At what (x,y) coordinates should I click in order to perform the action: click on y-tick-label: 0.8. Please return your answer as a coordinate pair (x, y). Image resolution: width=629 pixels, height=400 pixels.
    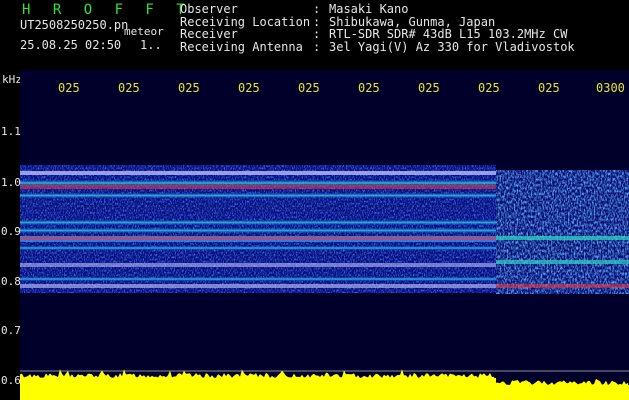
    Looking at the image, I should click on (11, 281).